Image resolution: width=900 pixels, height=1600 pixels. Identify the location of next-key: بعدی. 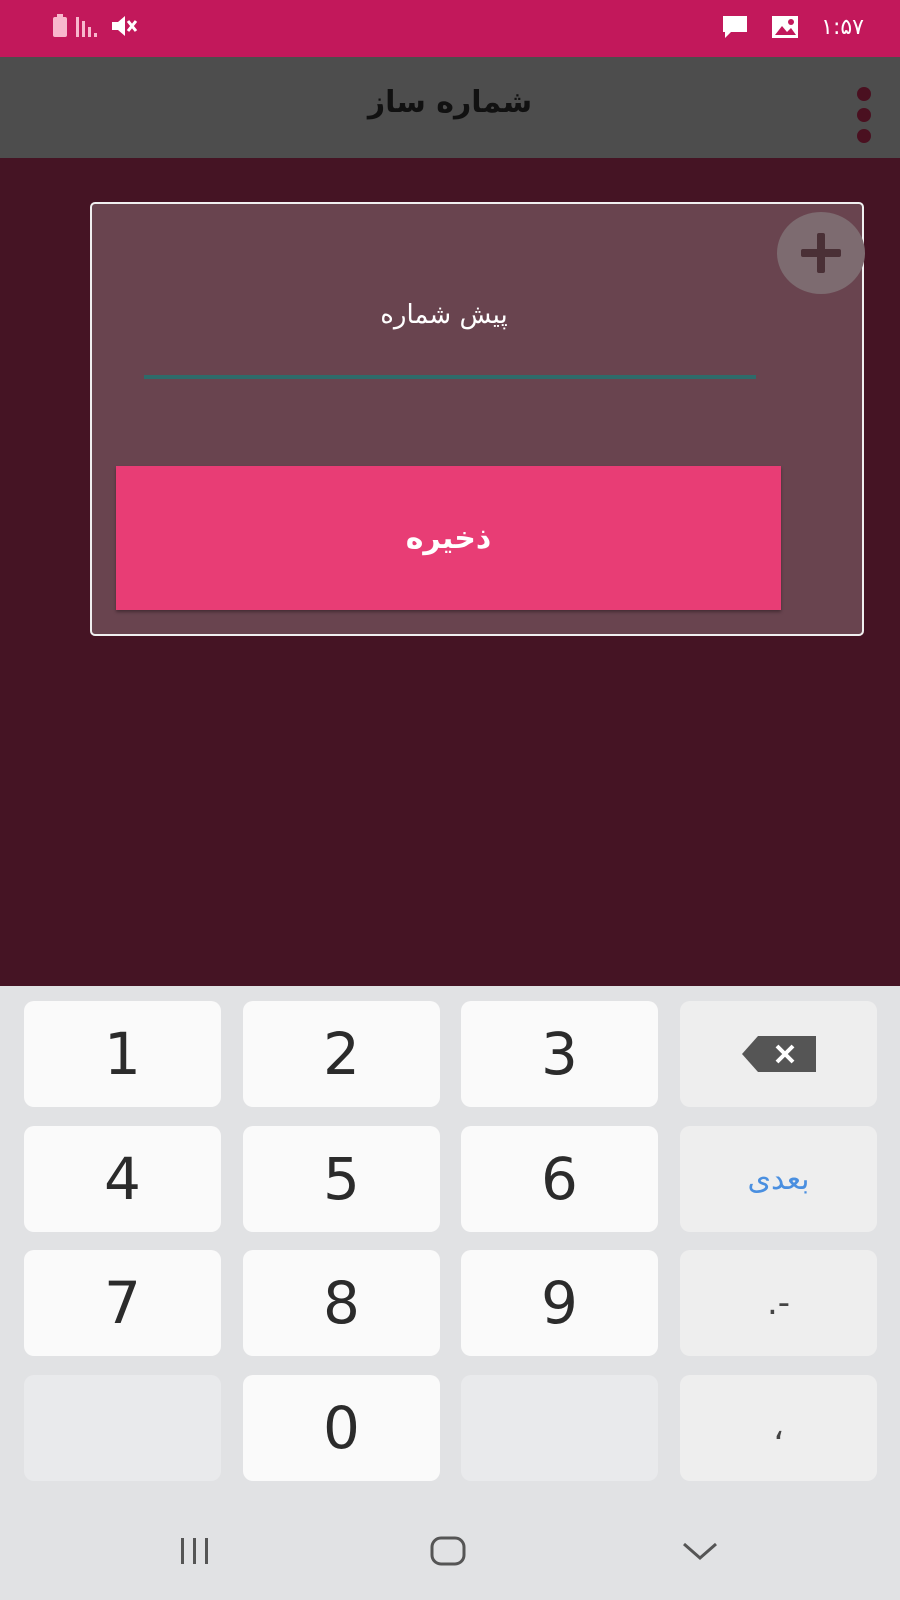
(778, 1179).